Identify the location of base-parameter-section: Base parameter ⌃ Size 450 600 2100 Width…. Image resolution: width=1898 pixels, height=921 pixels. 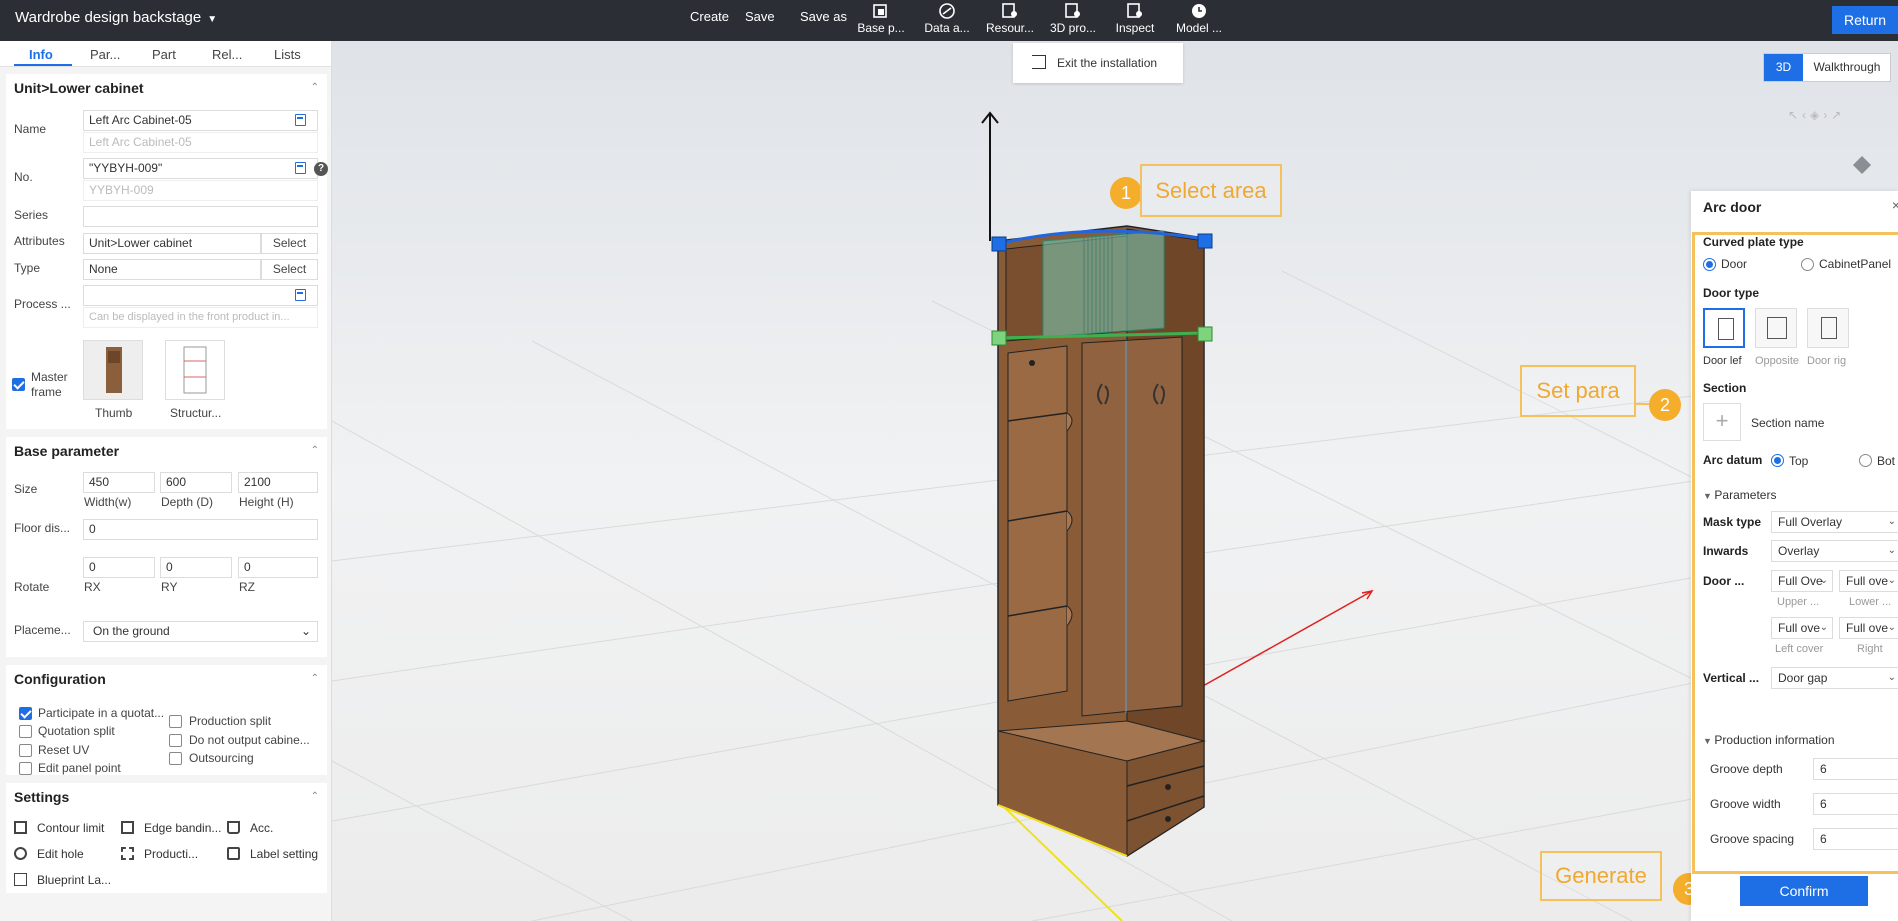
(166, 527).